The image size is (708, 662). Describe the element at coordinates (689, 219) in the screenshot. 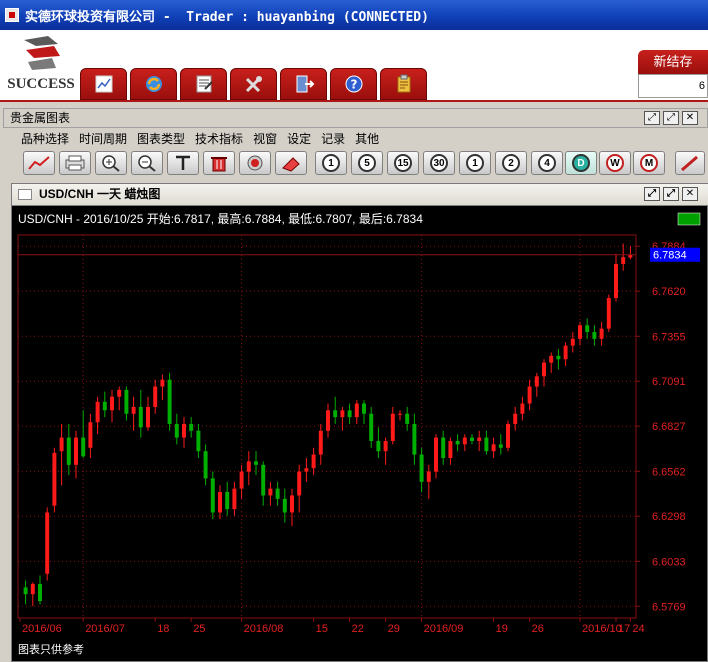

I see `connection-status-indicator` at that location.